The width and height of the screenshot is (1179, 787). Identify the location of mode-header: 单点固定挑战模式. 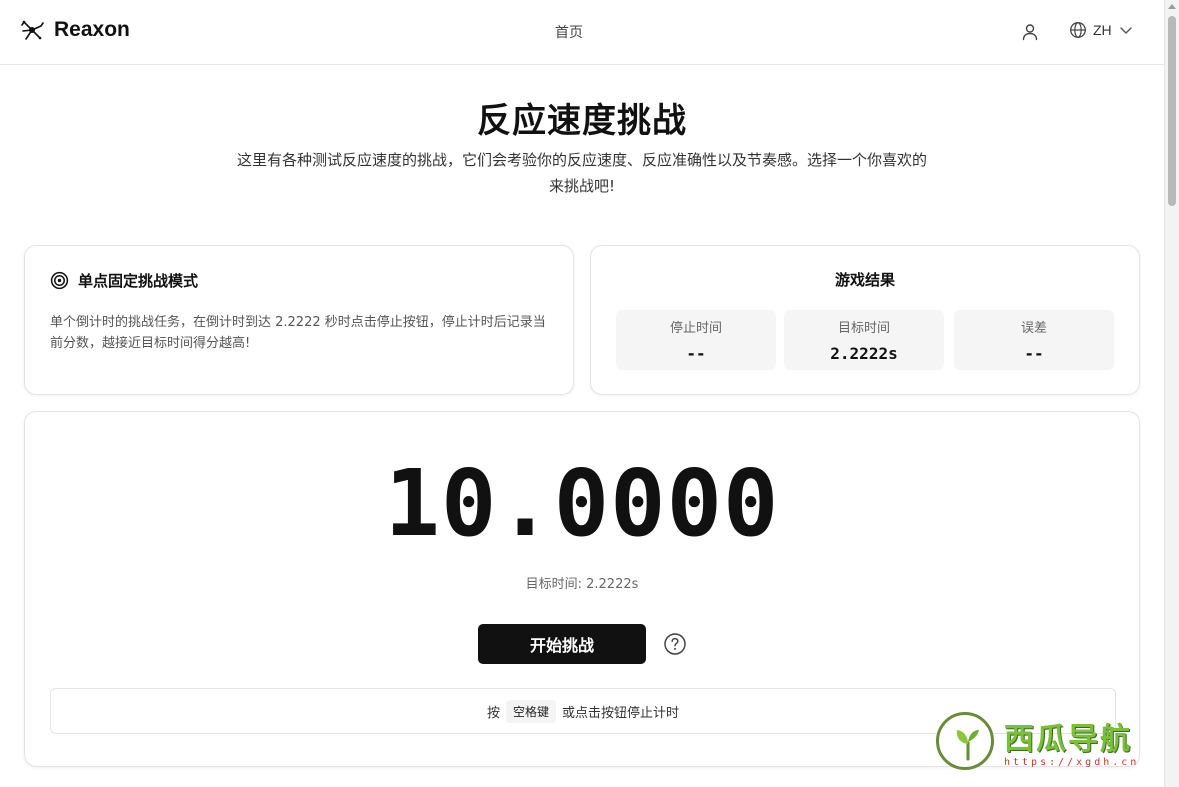
(124, 280).